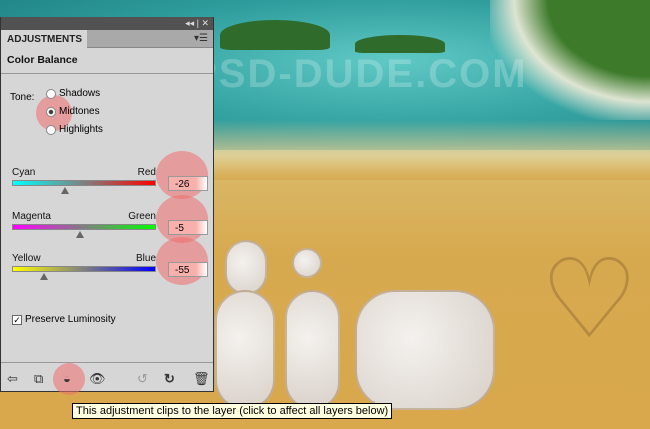  Describe the element at coordinates (81, 129) in the screenshot. I see `radio-label: Highlights` at that location.